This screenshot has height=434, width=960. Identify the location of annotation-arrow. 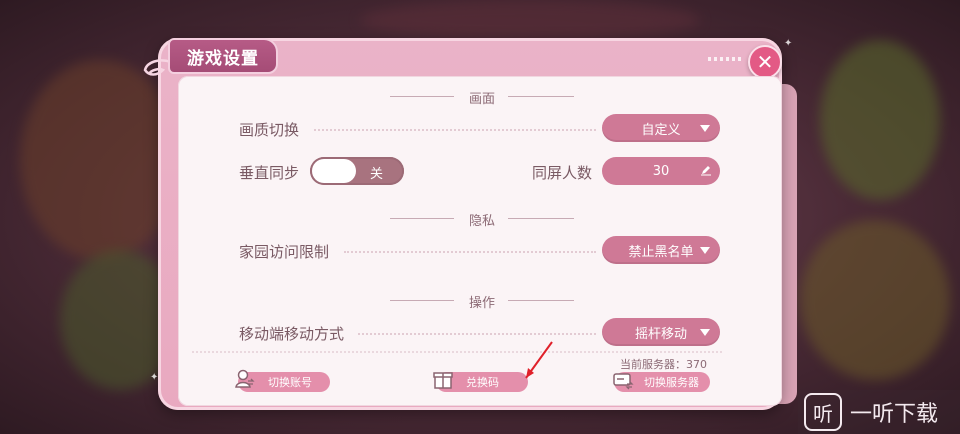
(539, 360).